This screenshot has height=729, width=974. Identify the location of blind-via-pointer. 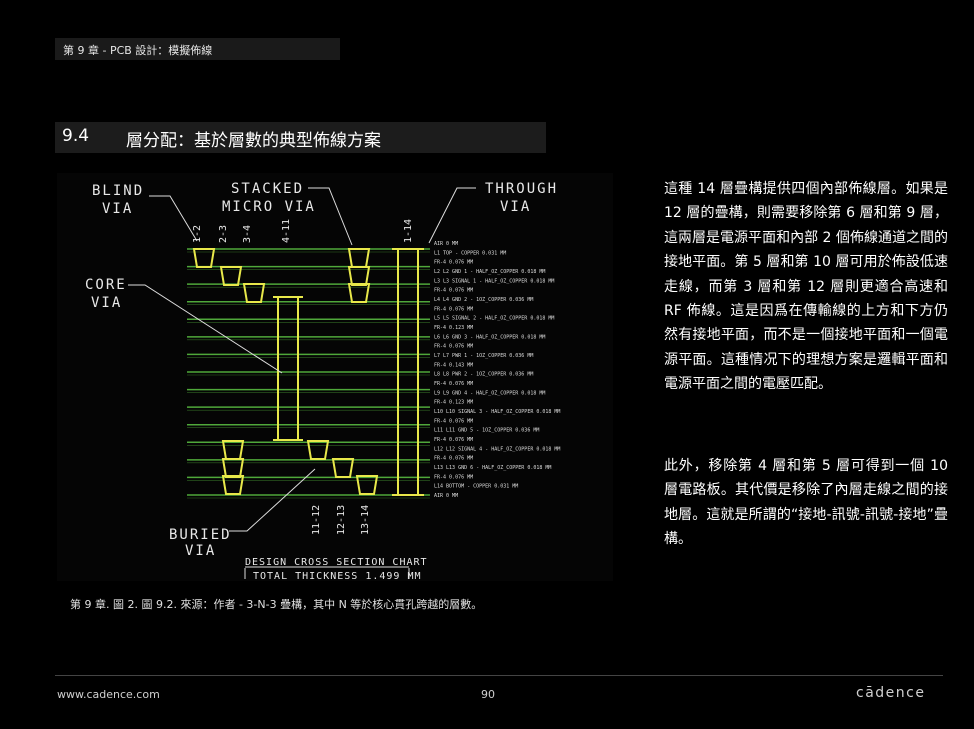
(173, 218).